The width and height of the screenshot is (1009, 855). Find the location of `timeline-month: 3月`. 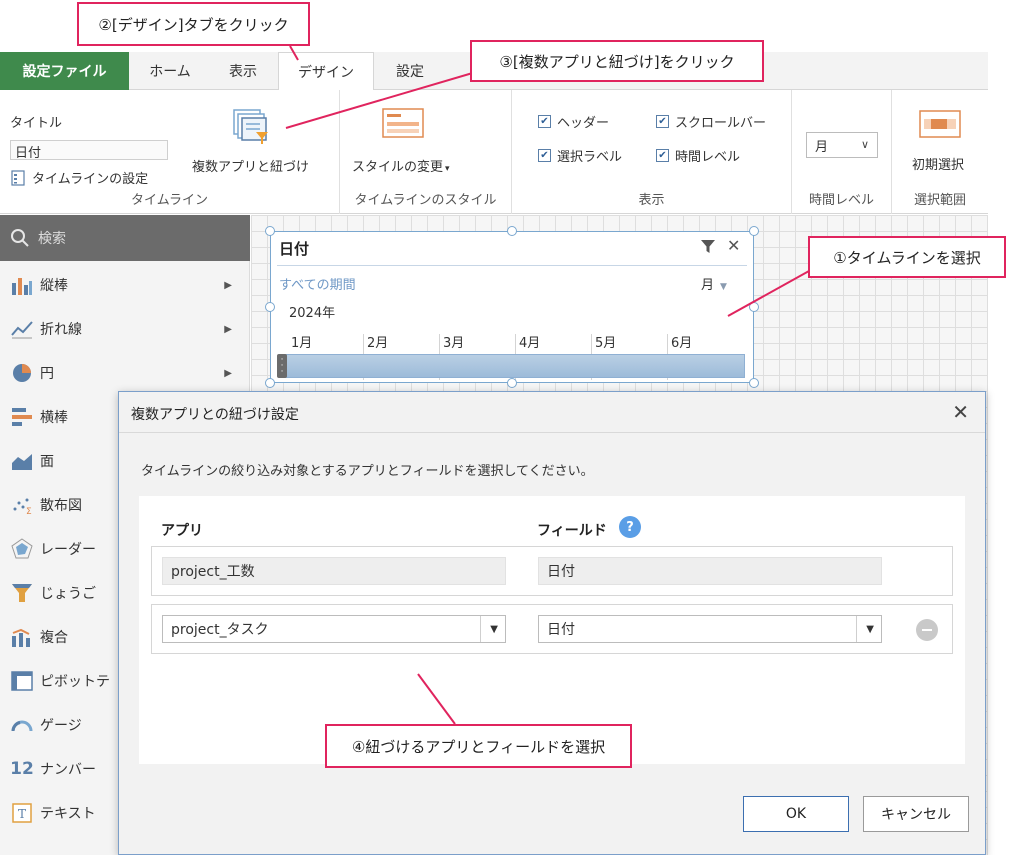

timeline-month: 3月 is located at coordinates (454, 343).